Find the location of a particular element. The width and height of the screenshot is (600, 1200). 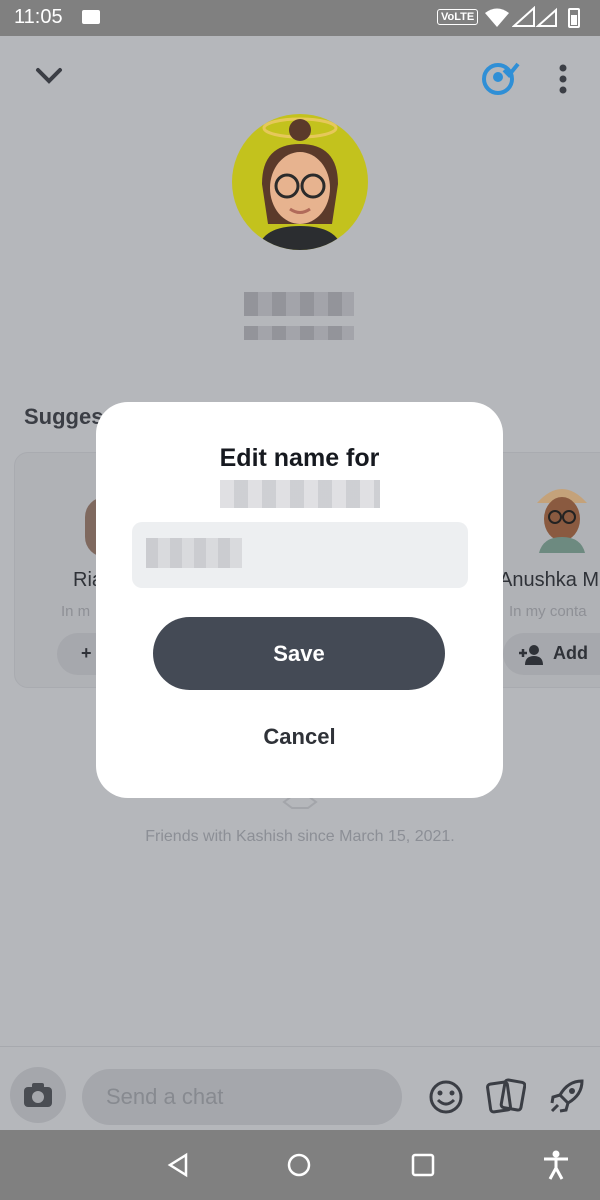

cards-icon is located at coordinates (506, 1096).